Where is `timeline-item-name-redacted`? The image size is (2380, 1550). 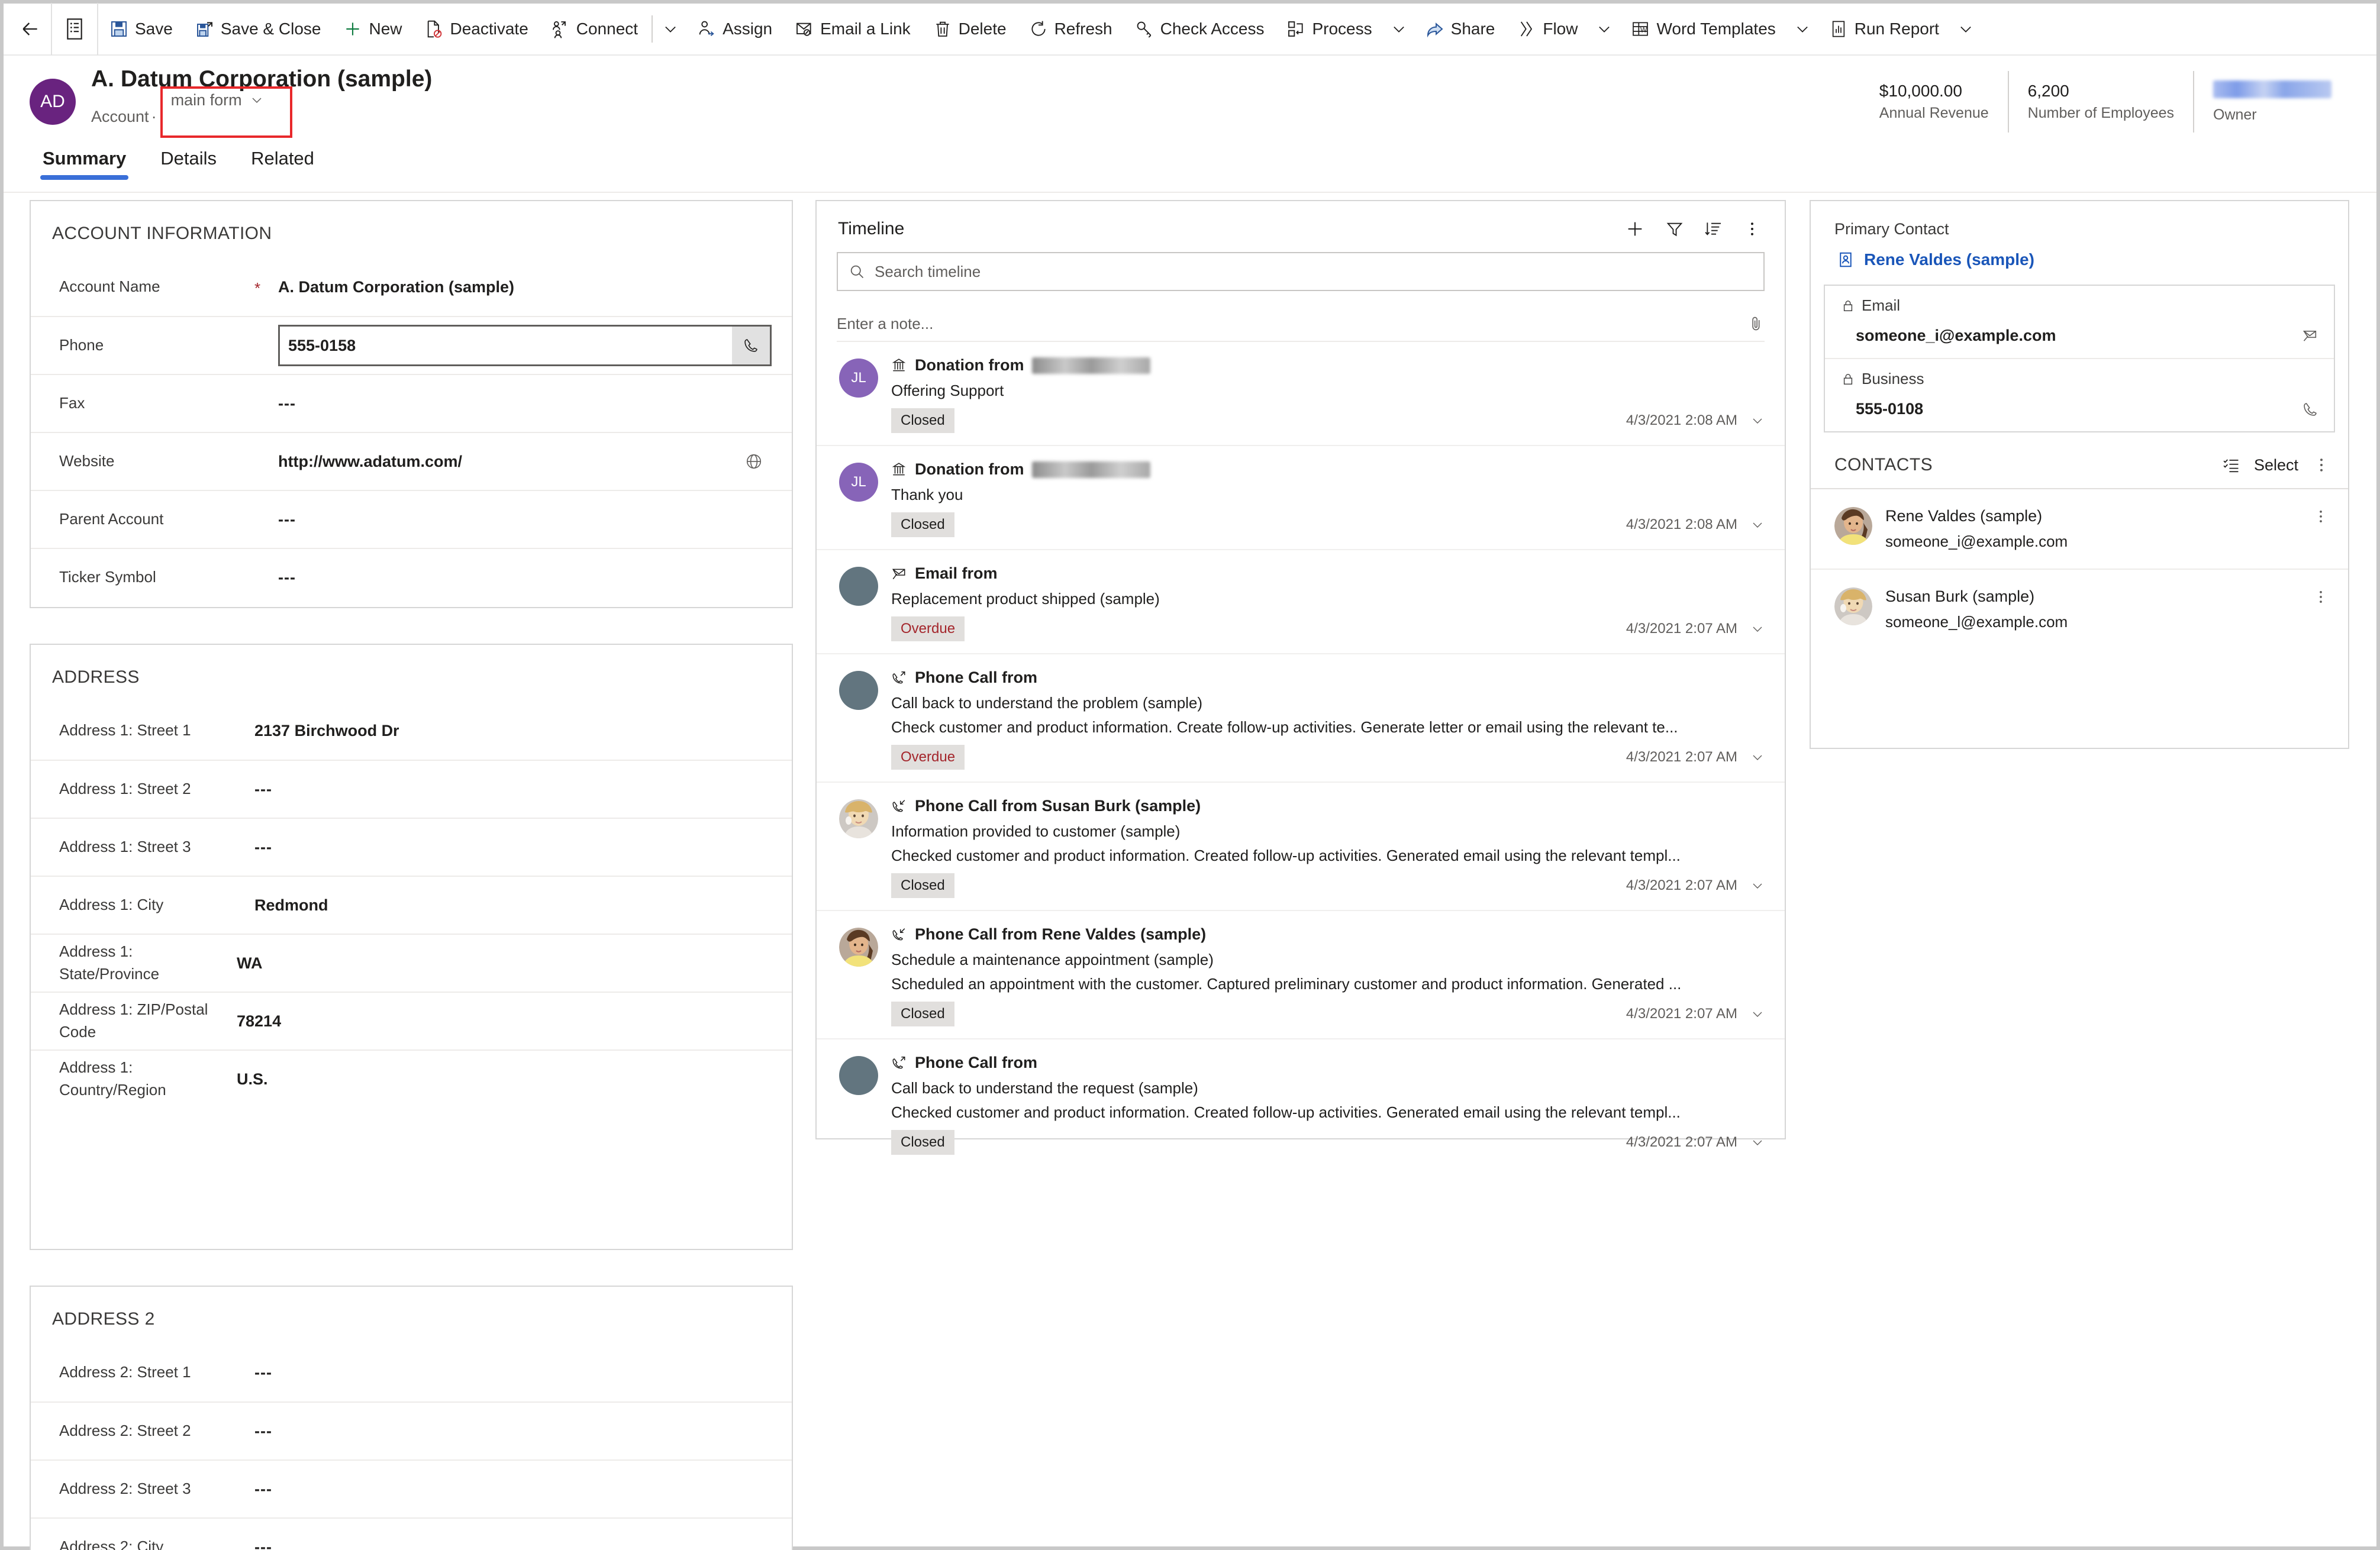 timeline-item-name-redacted is located at coordinates (1091, 366).